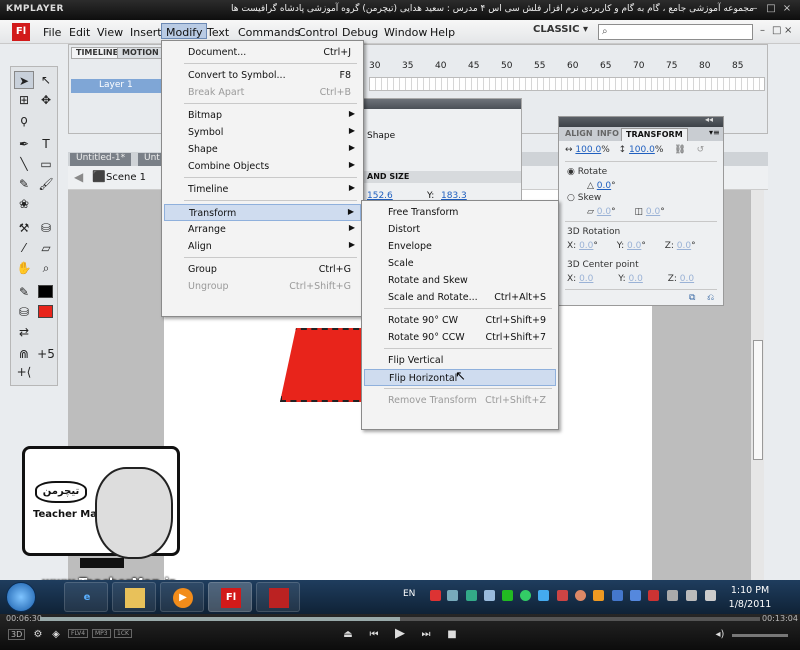  Describe the element at coordinates (78, 177) in the screenshot. I see `back-arrow-icon: ◀` at that location.